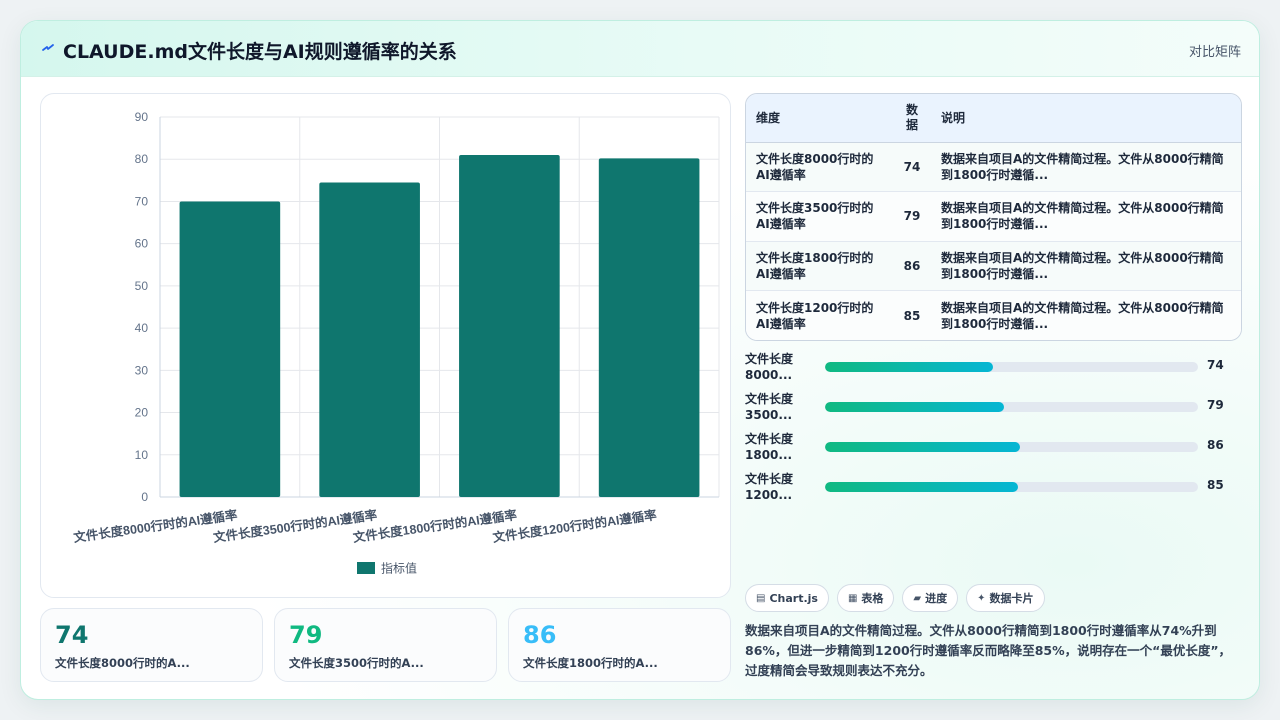  What do you see at coordinates (260, 52) in the screenshot?
I see `page-title: CLAUDE.md文件长度与AI规则遵循率的关系` at bounding box center [260, 52].